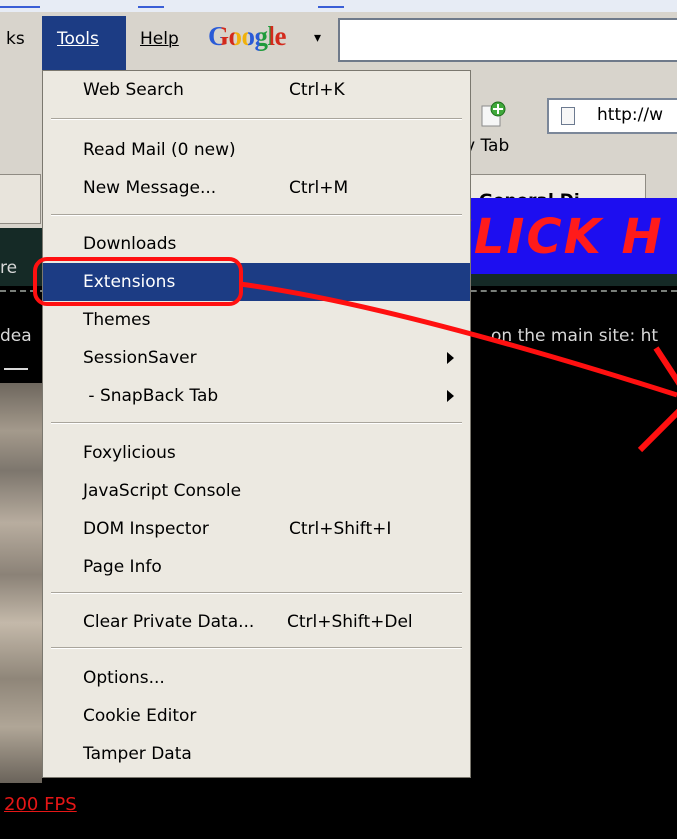  Describe the element at coordinates (487, 146) in the screenshot. I see `new-tab-label: v Tab` at that location.